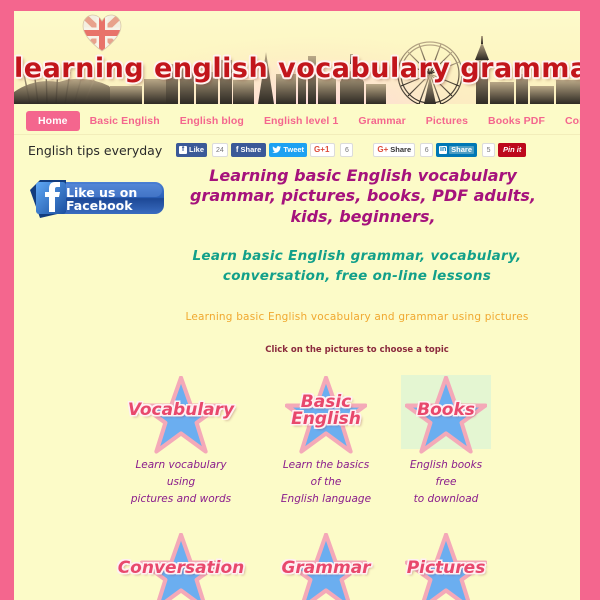  Describe the element at coordinates (48, 199) in the screenshot. I see `facebook-thumb-icon` at that location.